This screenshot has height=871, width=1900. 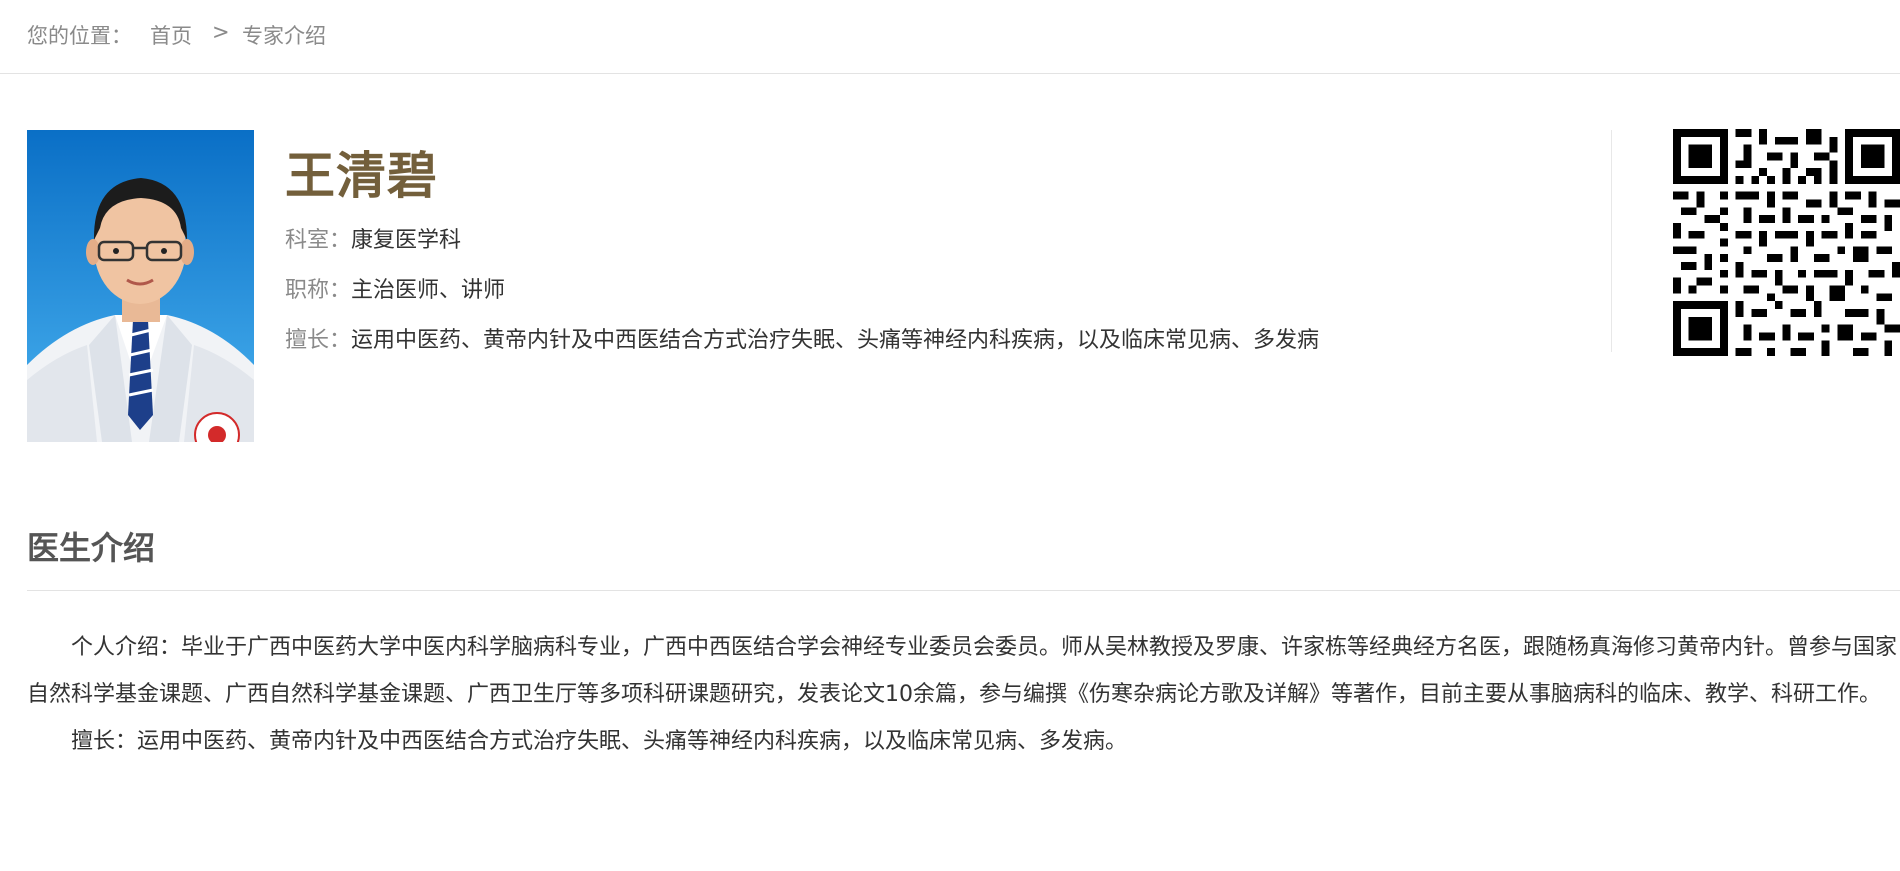 What do you see at coordinates (284, 35) in the screenshot?
I see `breadcrumb-current-link: 专家介绍` at bounding box center [284, 35].